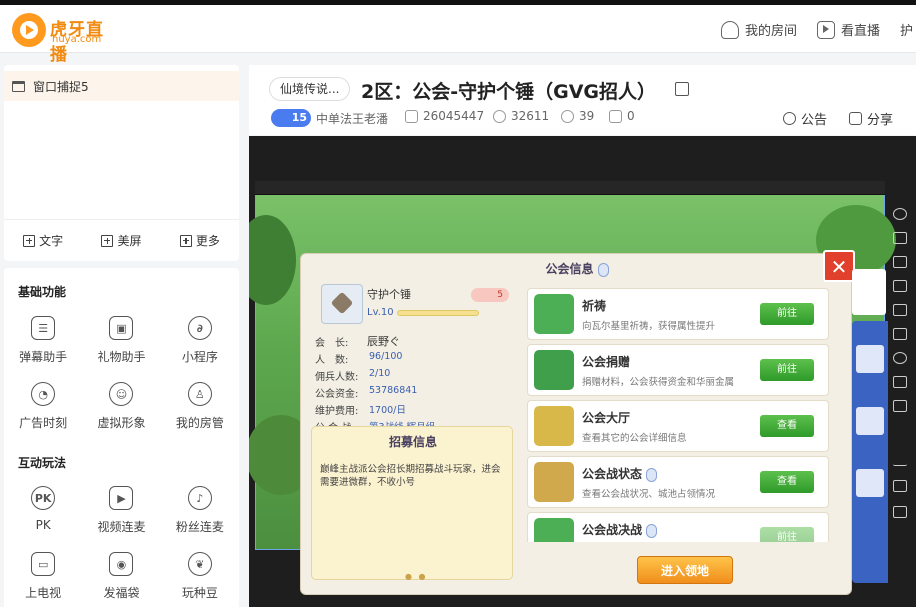 The width and height of the screenshot is (916, 607). I want to click on feature-mini-program: ∂ 小程序, so click(200, 345).